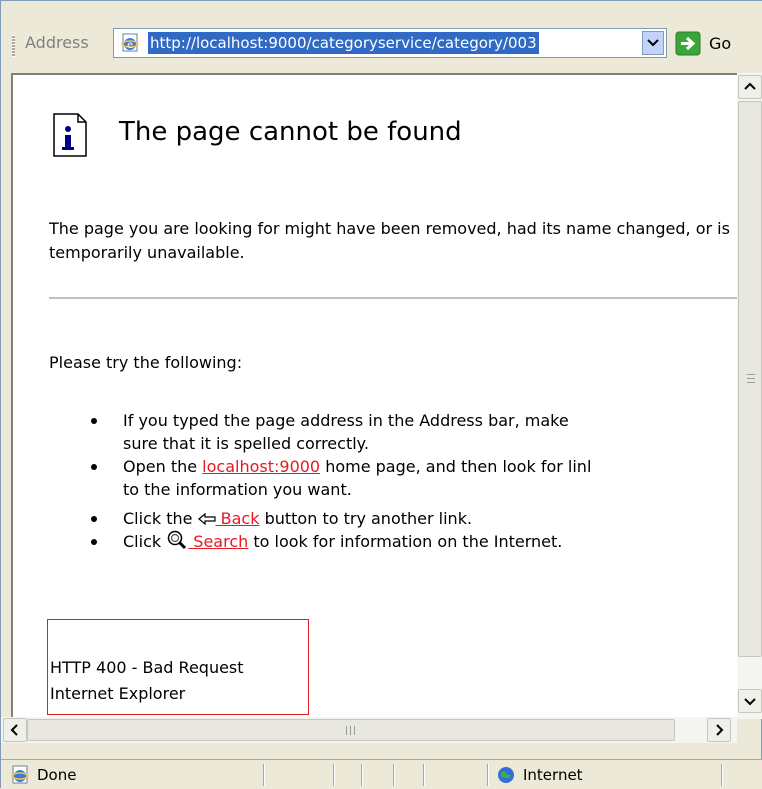 This screenshot has height=789, width=762. Describe the element at coordinates (160, 518) in the screenshot. I see `tip-text: Click the` at that location.